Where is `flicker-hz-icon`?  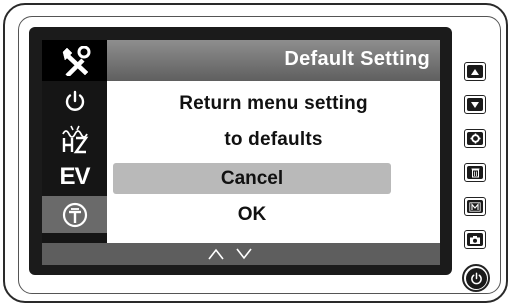
flicker-hz-icon is located at coordinates (74, 139).